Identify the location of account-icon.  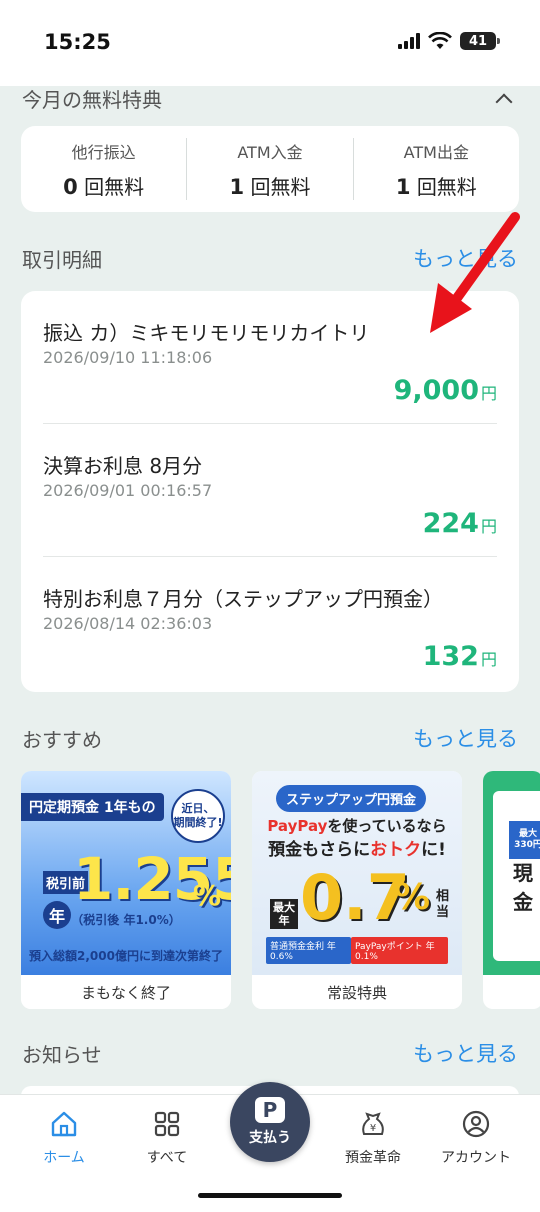
(476, 1124).